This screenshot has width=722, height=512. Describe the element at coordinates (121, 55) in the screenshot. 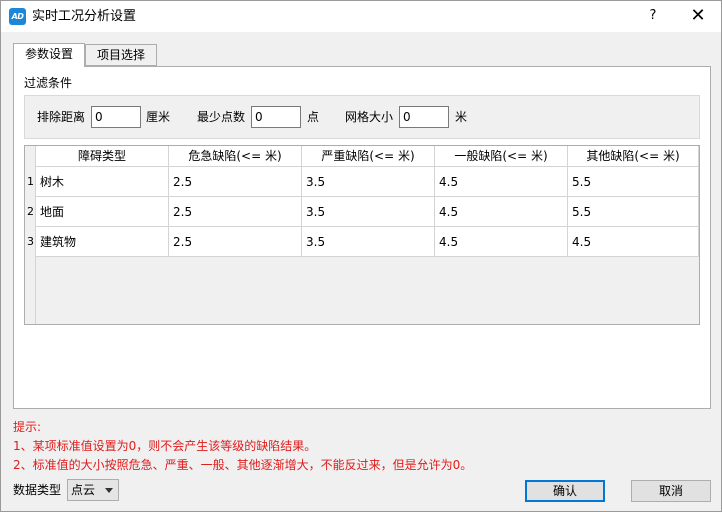

I see `tab-project-selection: 项目选择` at that location.